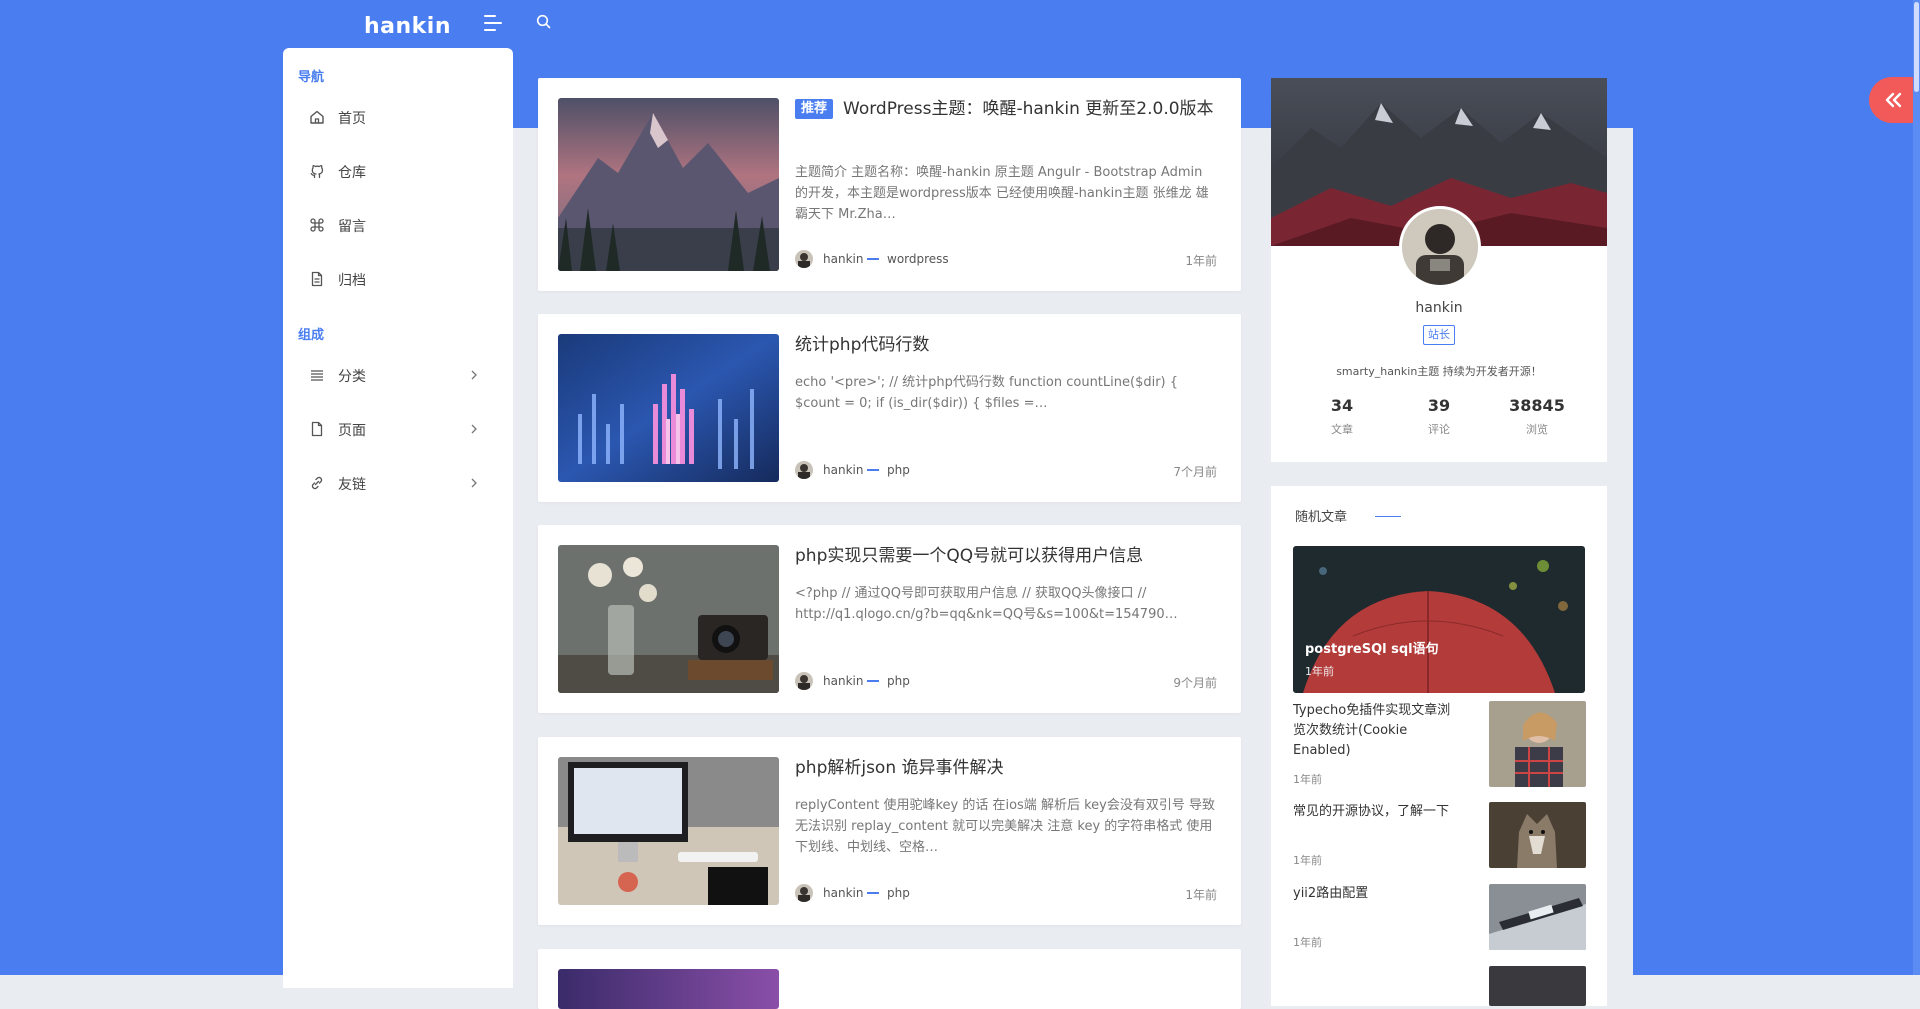 The image size is (1920, 1009). I want to click on post-time: 9个月前, so click(1195, 683).